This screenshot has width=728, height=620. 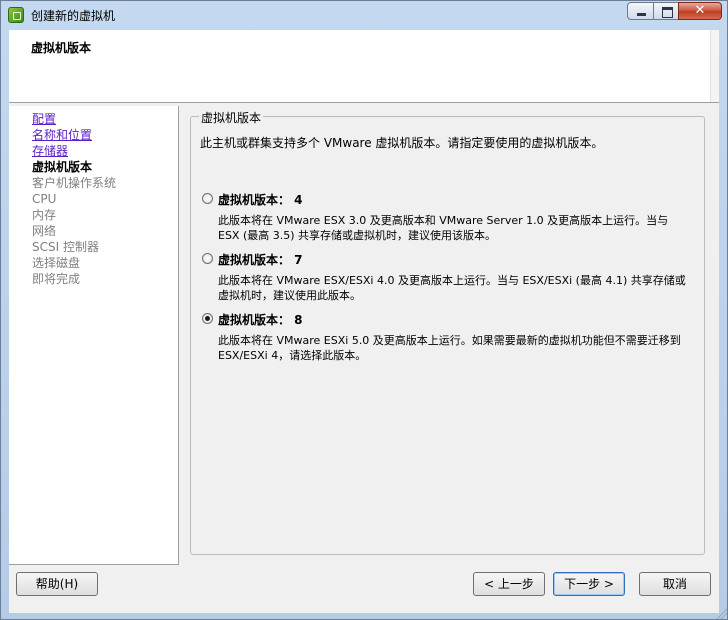 I want to click on close-button: ✕, so click(x=700, y=11).